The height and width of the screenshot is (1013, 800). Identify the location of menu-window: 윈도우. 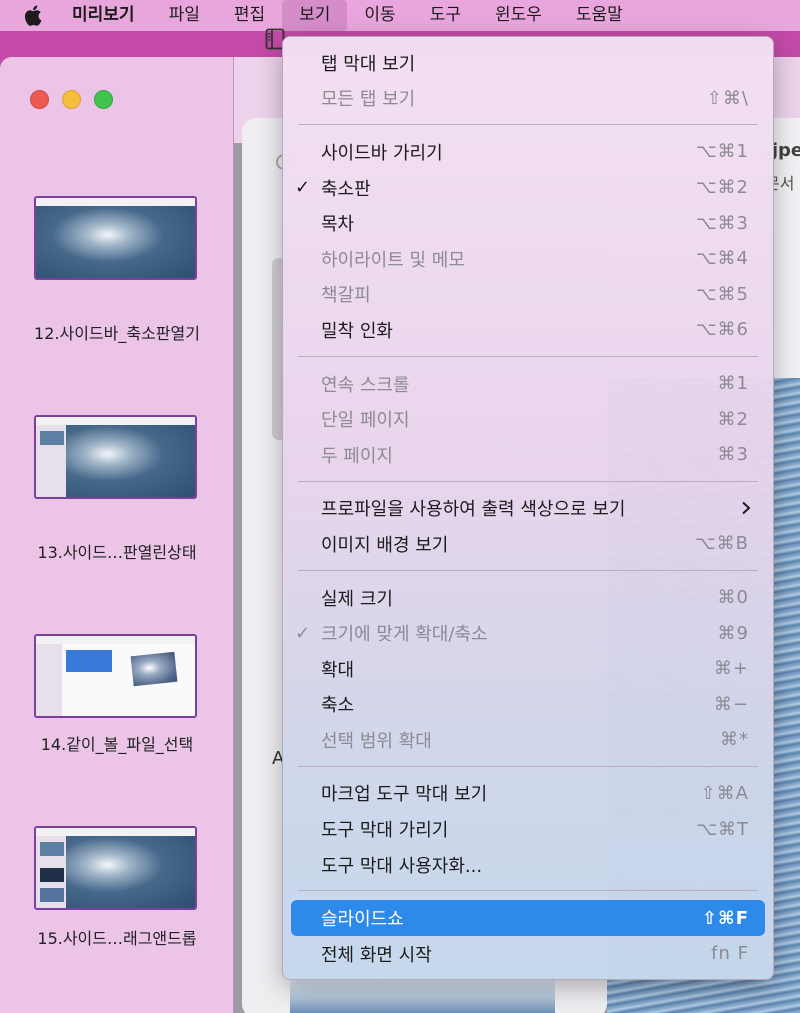
(518, 15).